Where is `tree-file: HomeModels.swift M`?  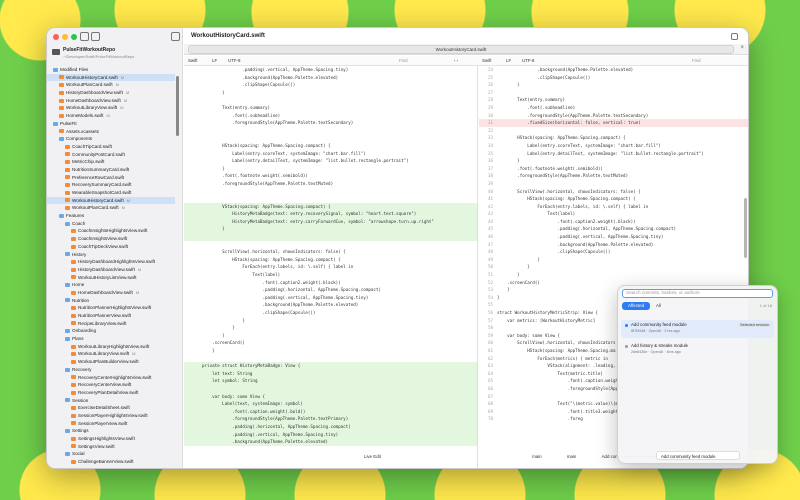 tree-file: HomeModels.swift M is located at coordinates (111, 116).